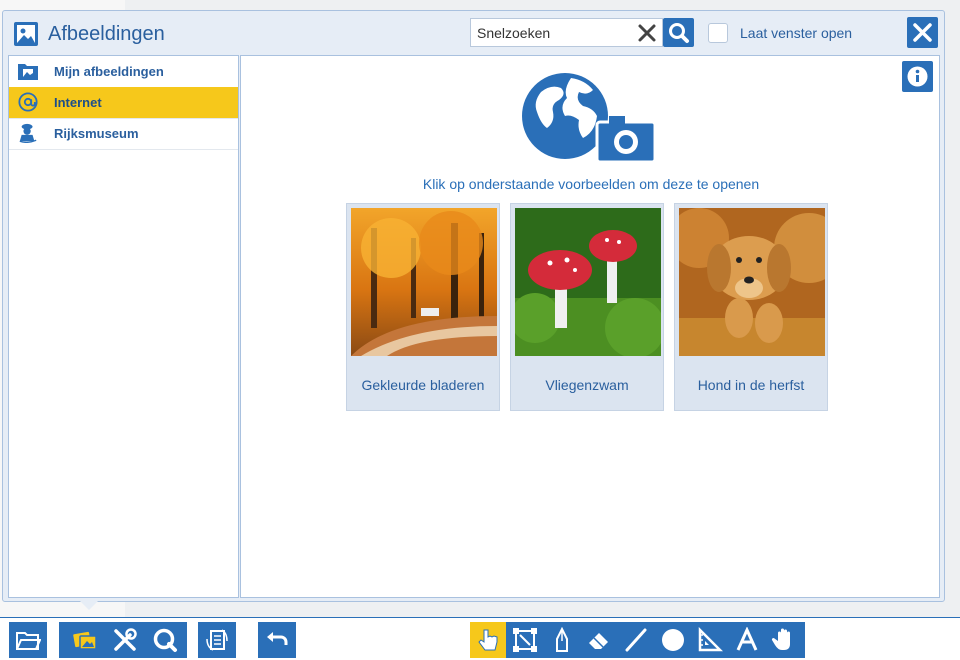  I want to click on photos-icon, so click(85, 640).